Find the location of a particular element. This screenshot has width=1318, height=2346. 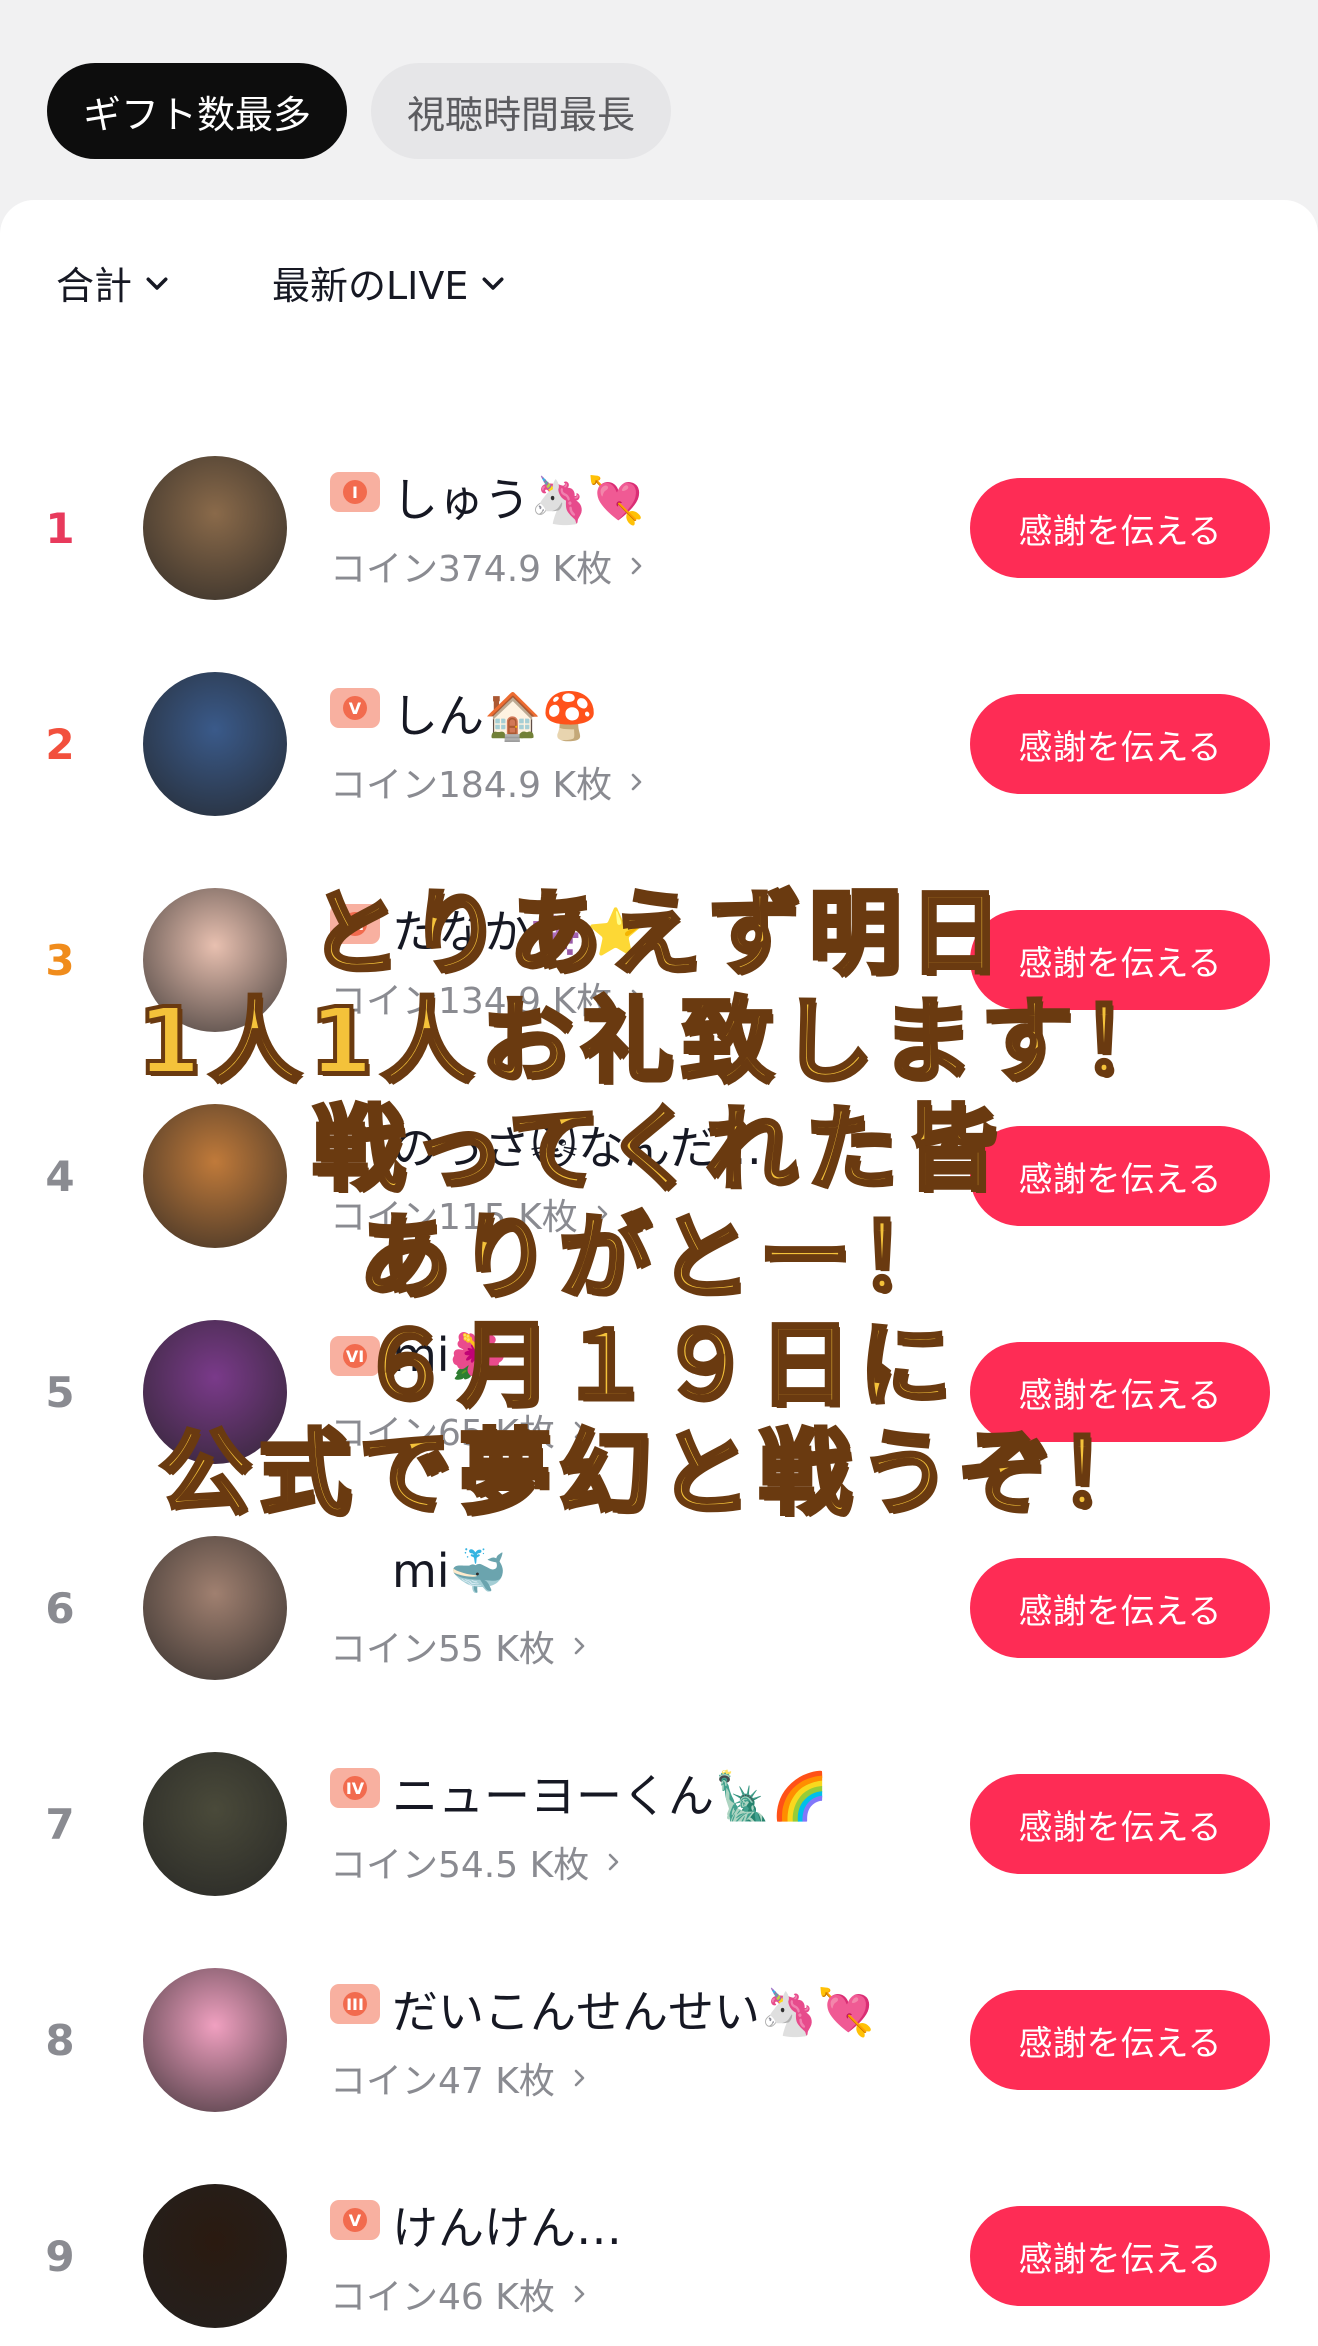

coin-count-link: コイン55 K枚 is located at coordinates (460, 1646).